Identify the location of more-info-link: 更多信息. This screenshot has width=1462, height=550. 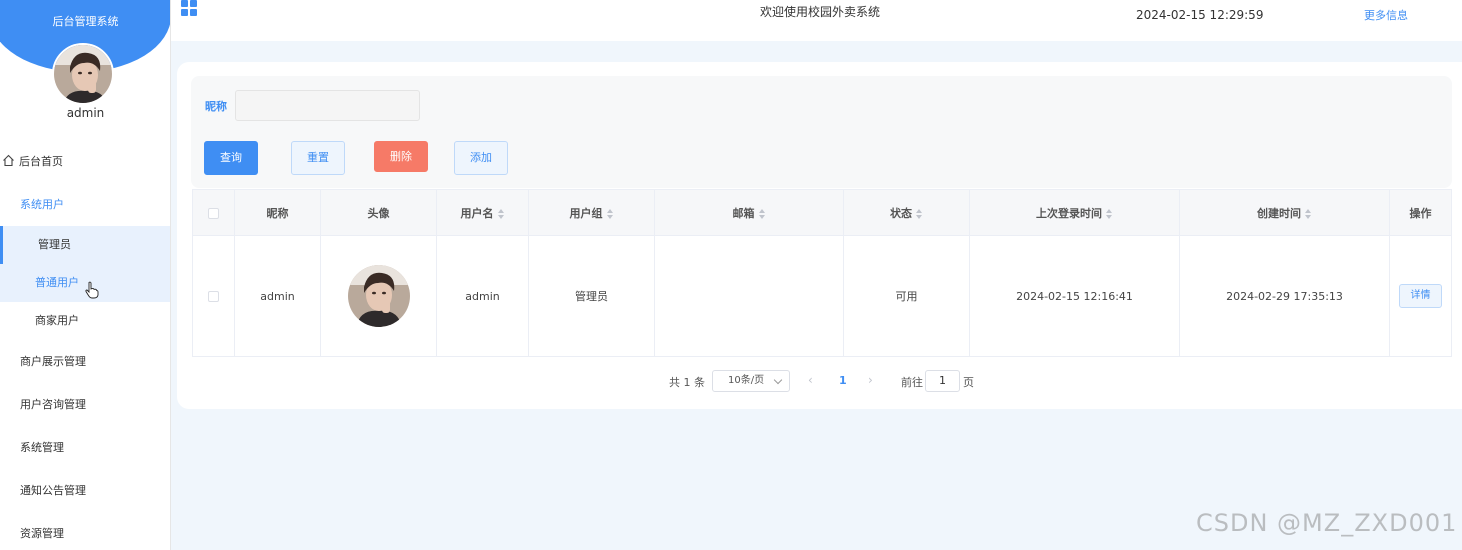
(1386, 15).